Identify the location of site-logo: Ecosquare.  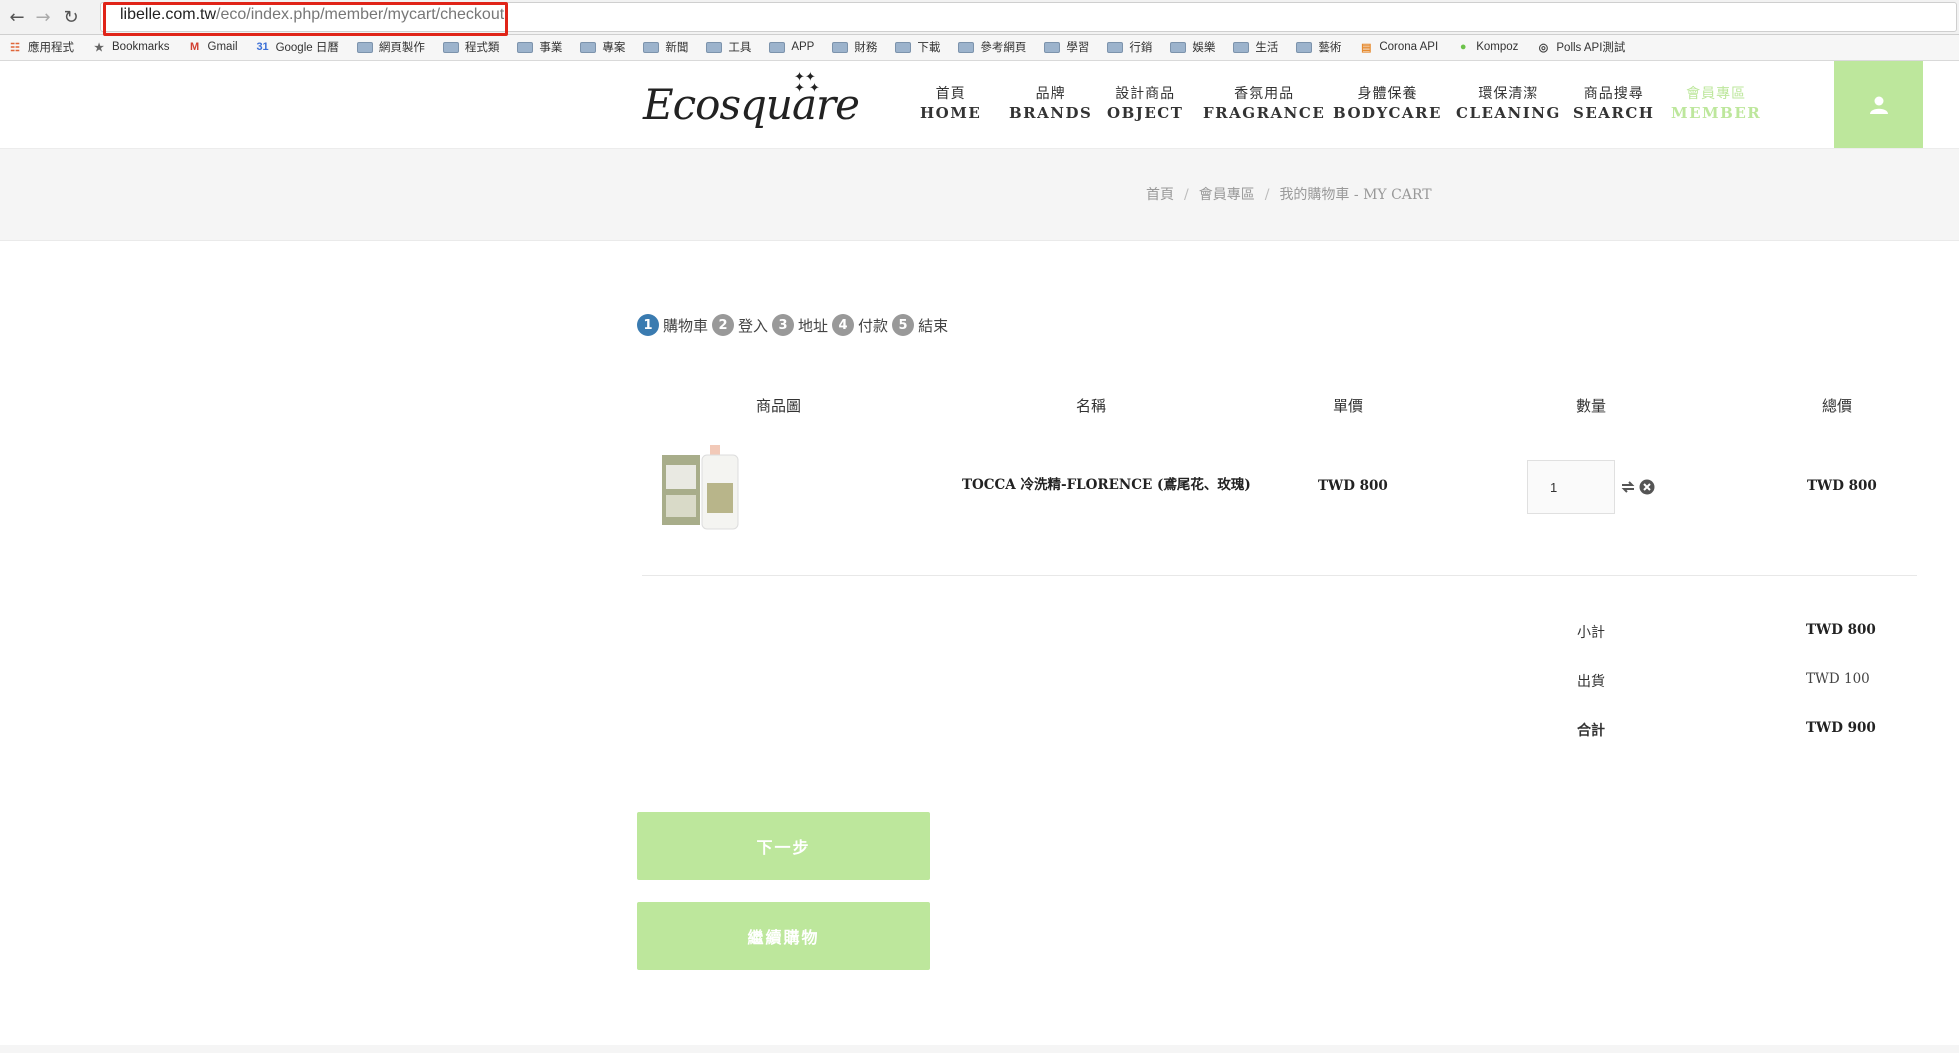
(751, 104).